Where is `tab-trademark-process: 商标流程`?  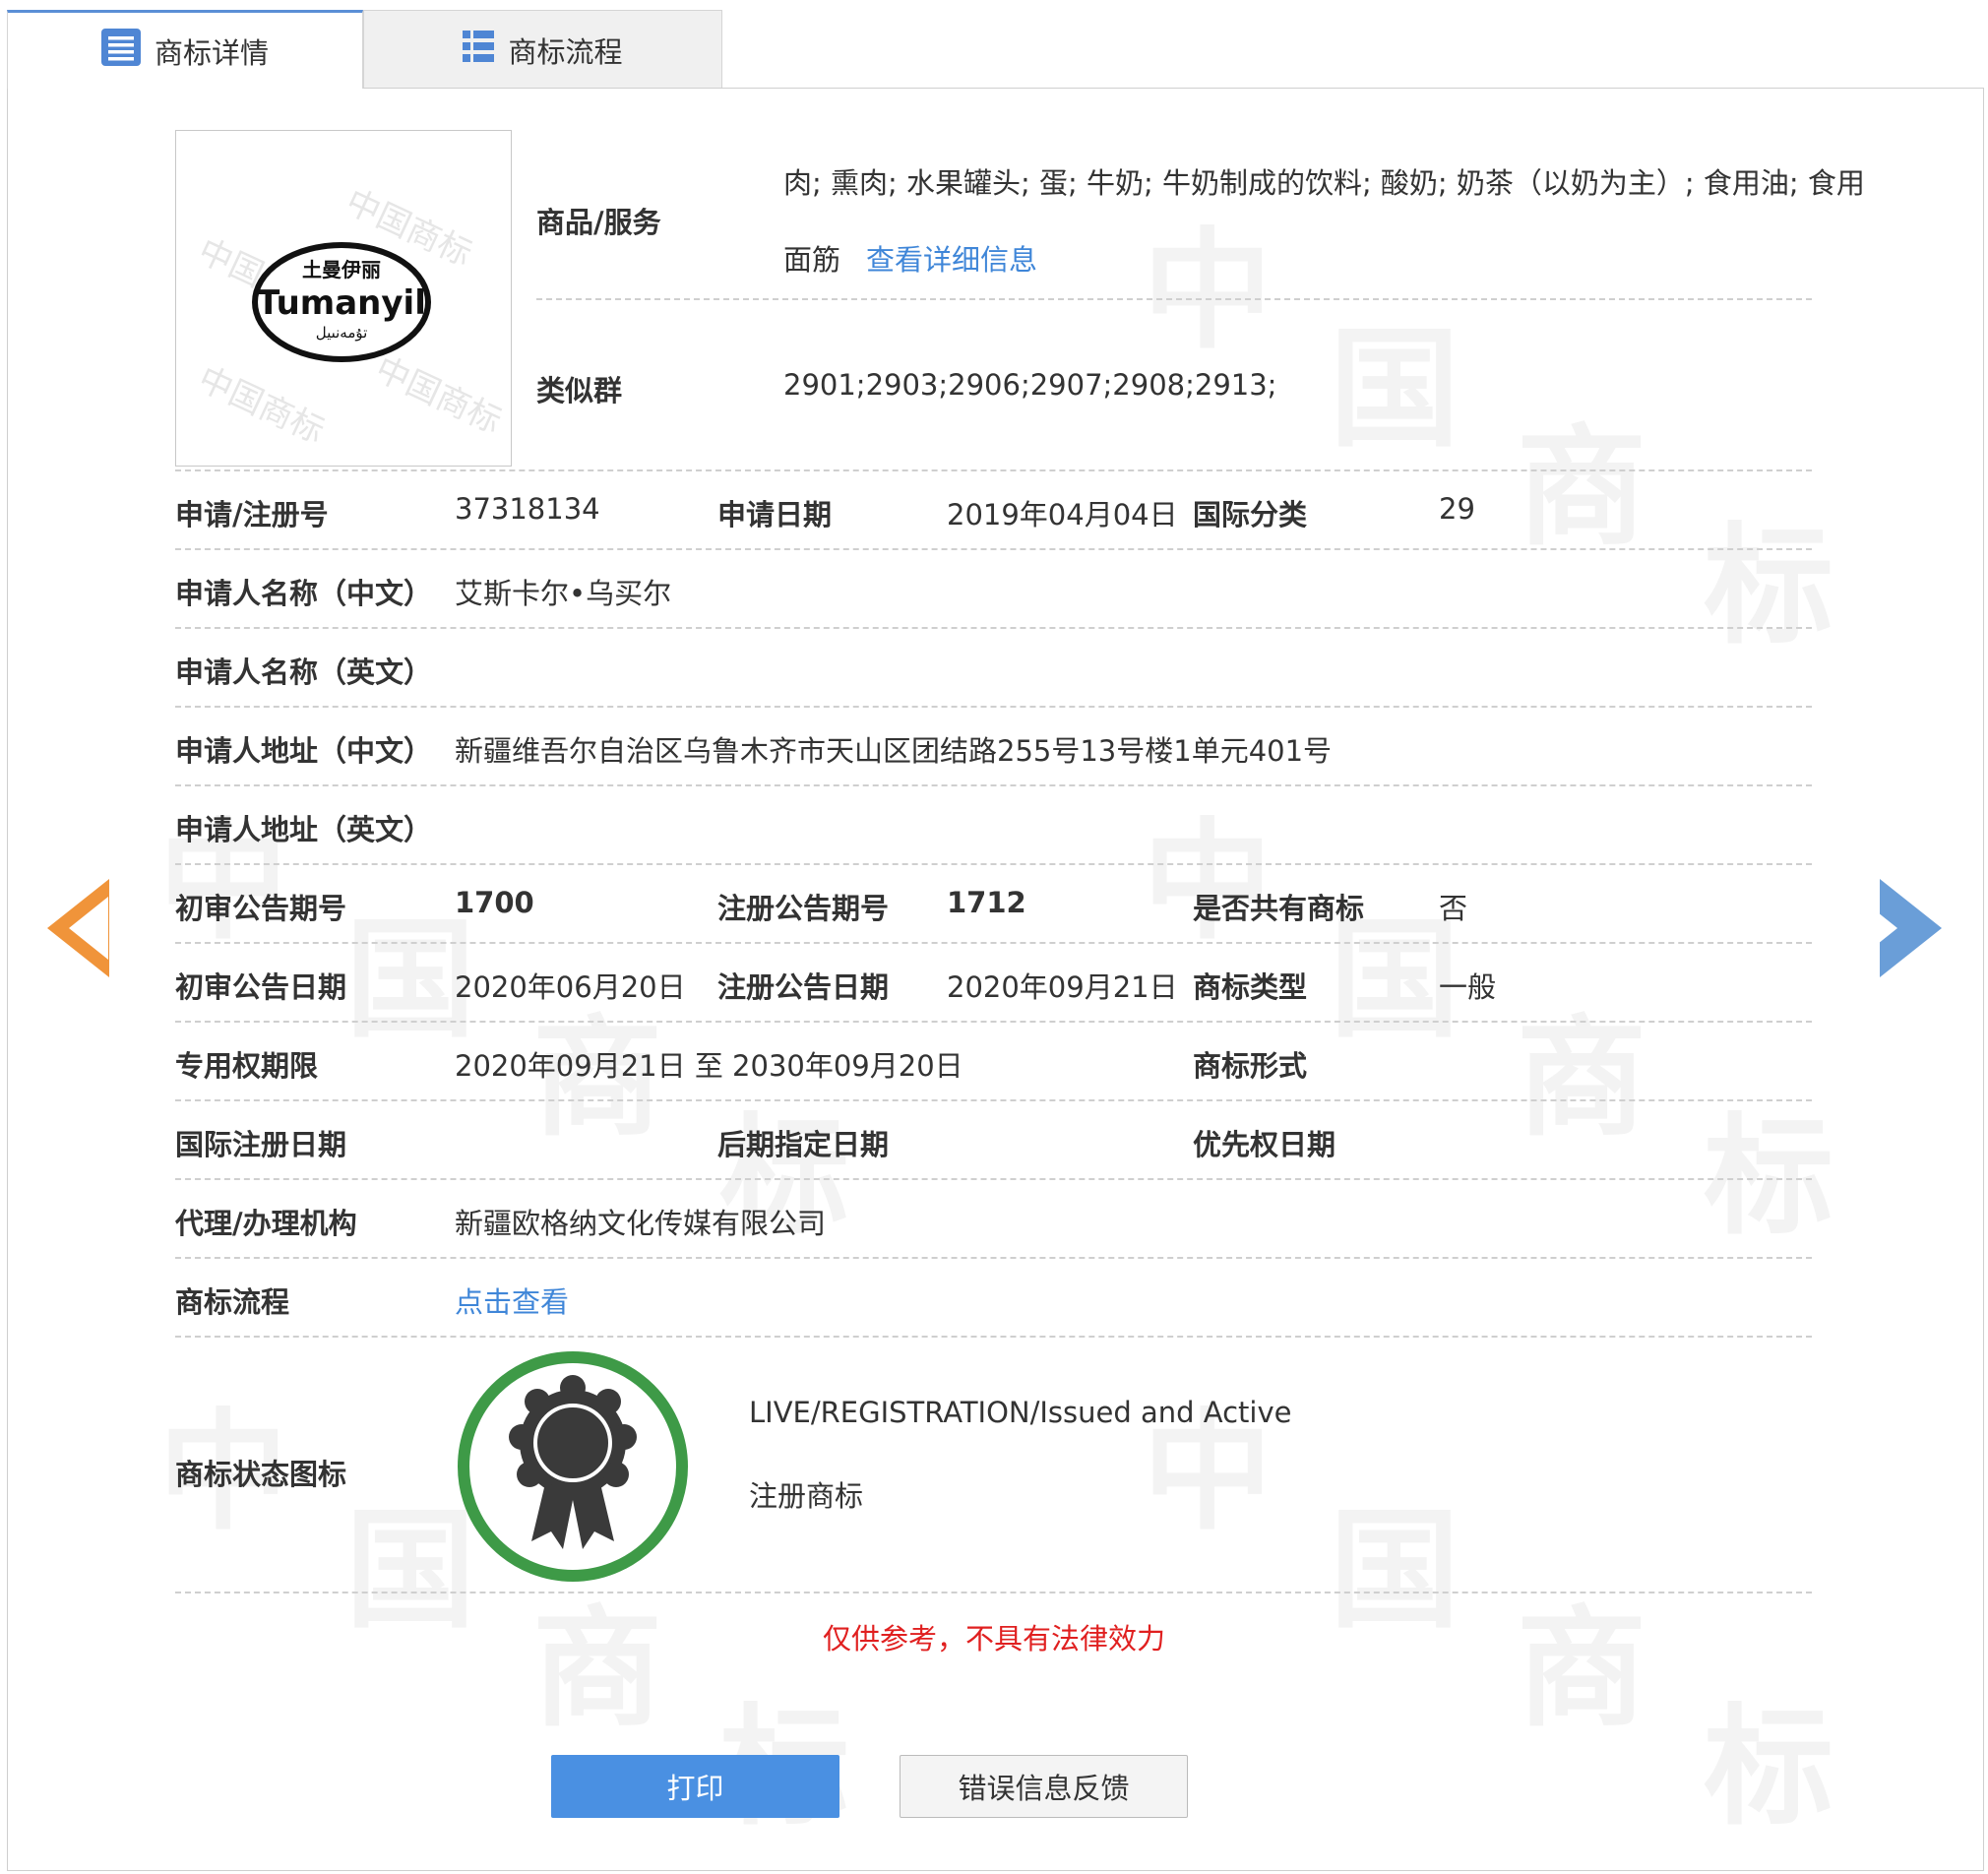
tab-trademark-process: 商标流程 is located at coordinates (542, 49).